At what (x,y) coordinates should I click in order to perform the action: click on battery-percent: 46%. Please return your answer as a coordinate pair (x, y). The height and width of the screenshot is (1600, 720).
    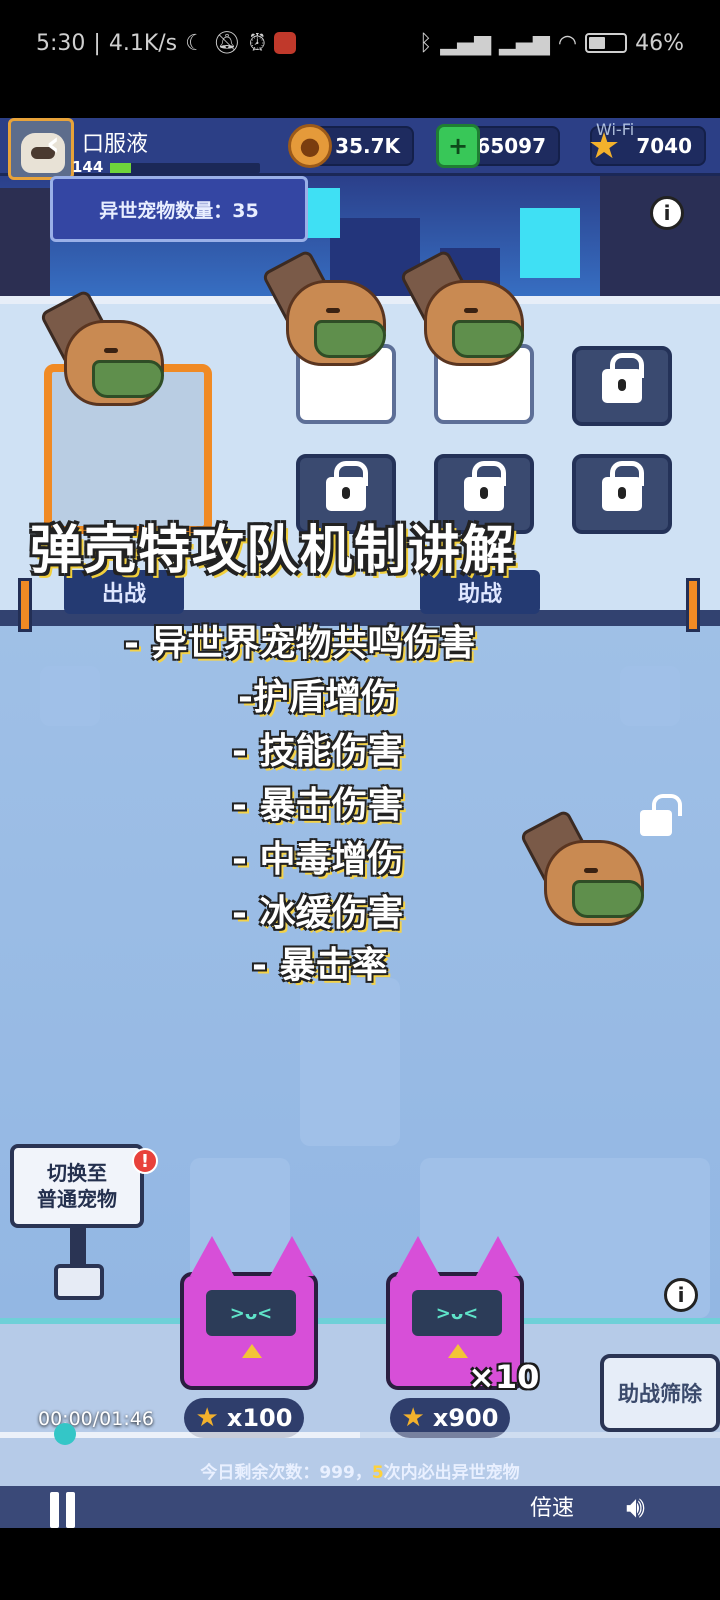
    Looking at the image, I should click on (659, 43).